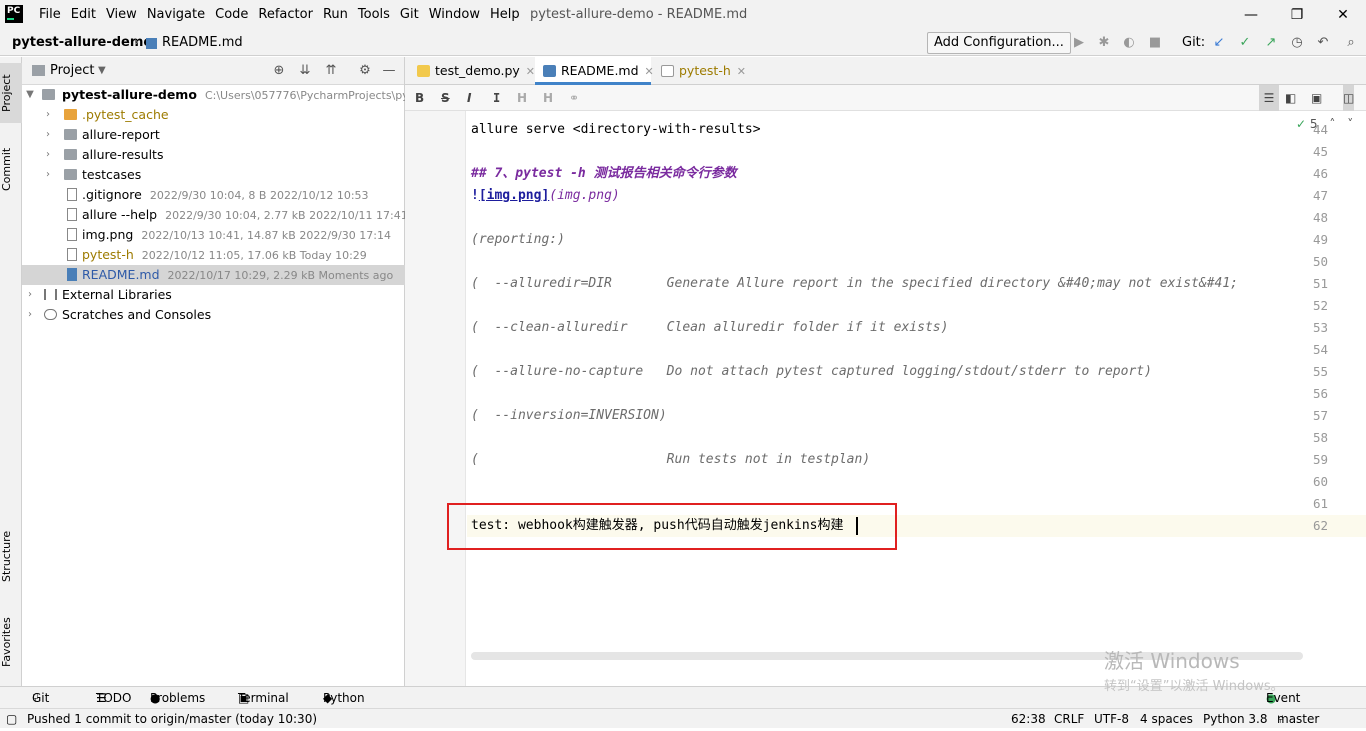 Image resolution: width=1366 pixels, height=731 pixels. I want to click on close-button: ✕, so click(1343, 15).